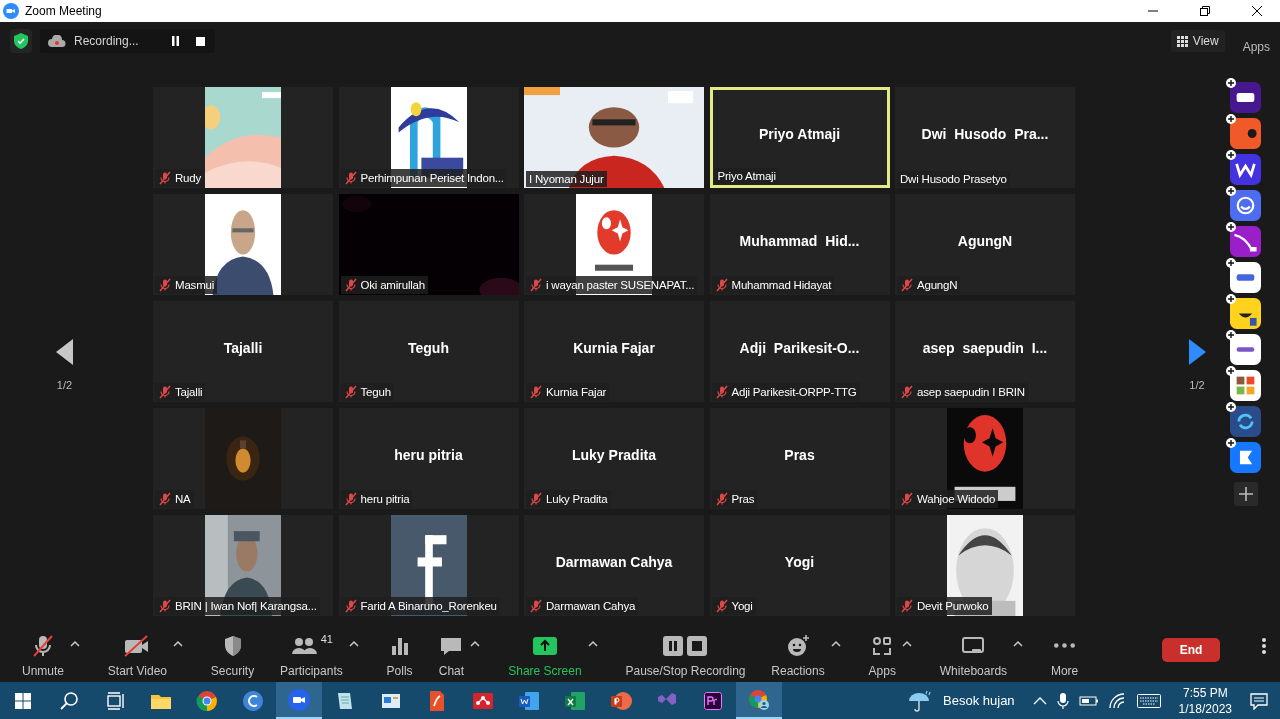  I want to click on participant-name: Teguh, so click(428, 347).